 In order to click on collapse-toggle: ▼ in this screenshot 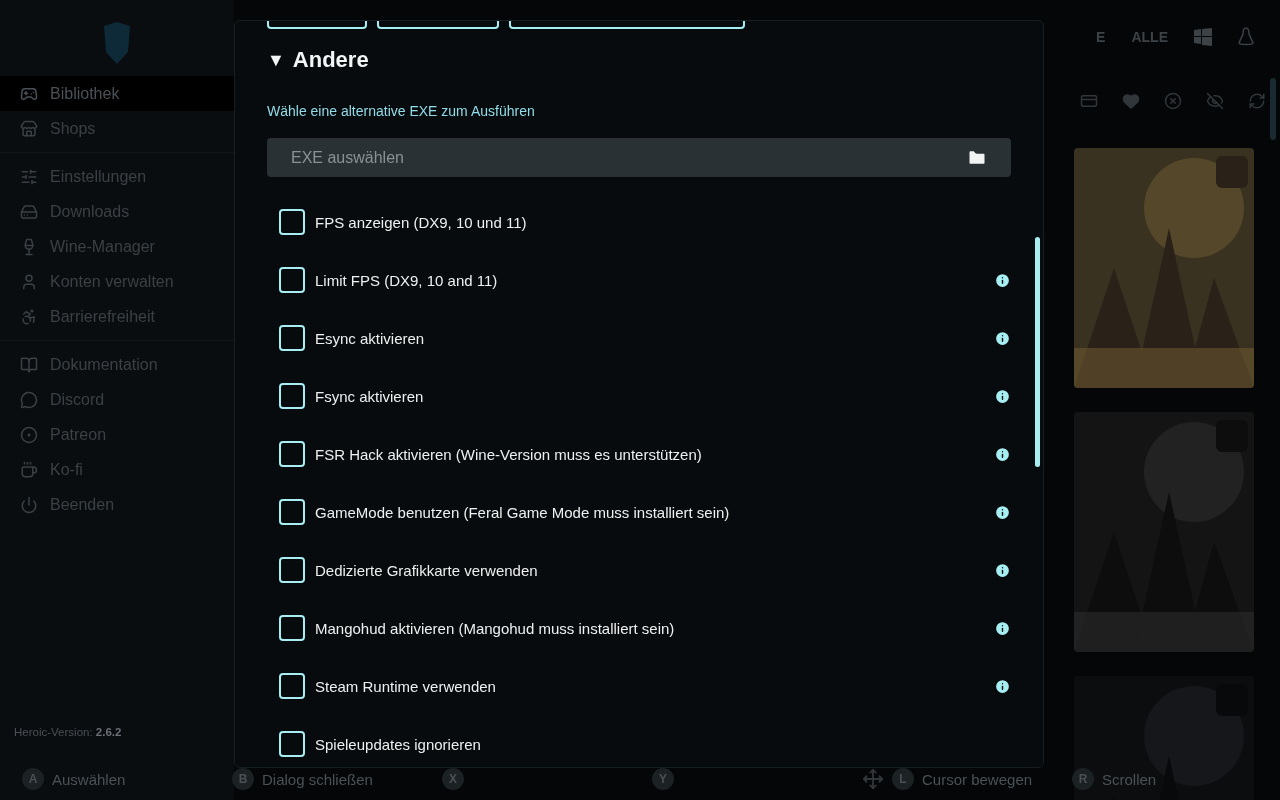, I will do `click(276, 60)`.